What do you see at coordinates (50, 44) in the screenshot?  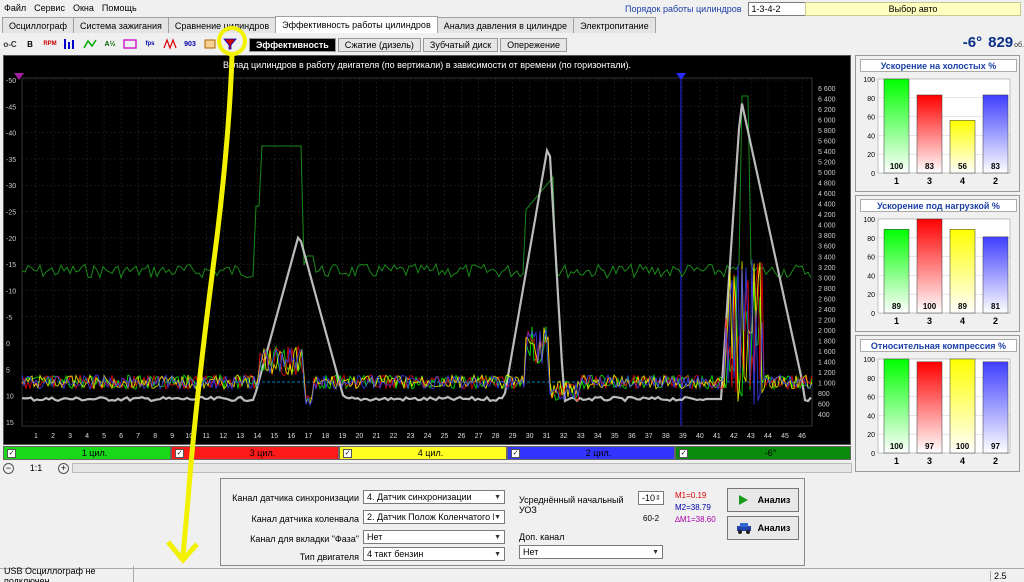 I see `rpm-icon: RPM` at bounding box center [50, 44].